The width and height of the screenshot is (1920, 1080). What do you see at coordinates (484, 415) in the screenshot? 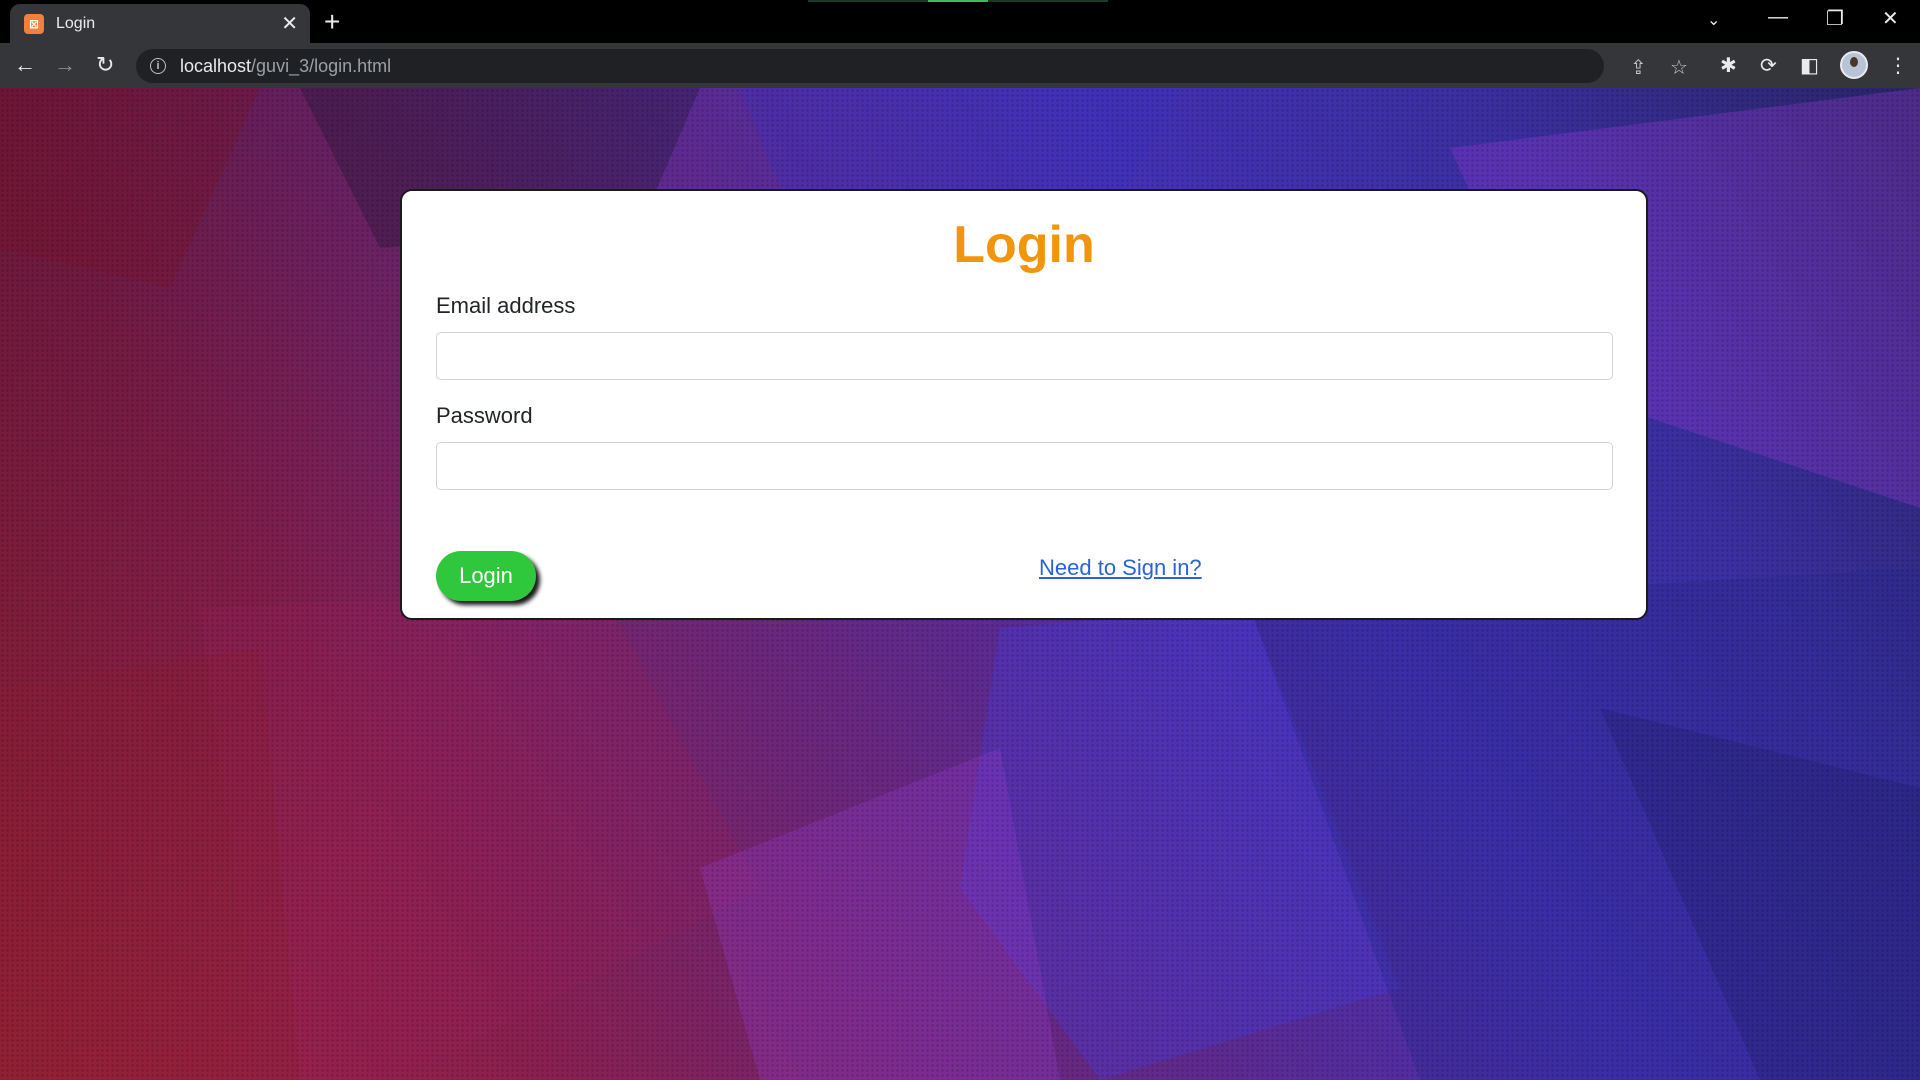
I see `password-label: Password` at bounding box center [484, 415].